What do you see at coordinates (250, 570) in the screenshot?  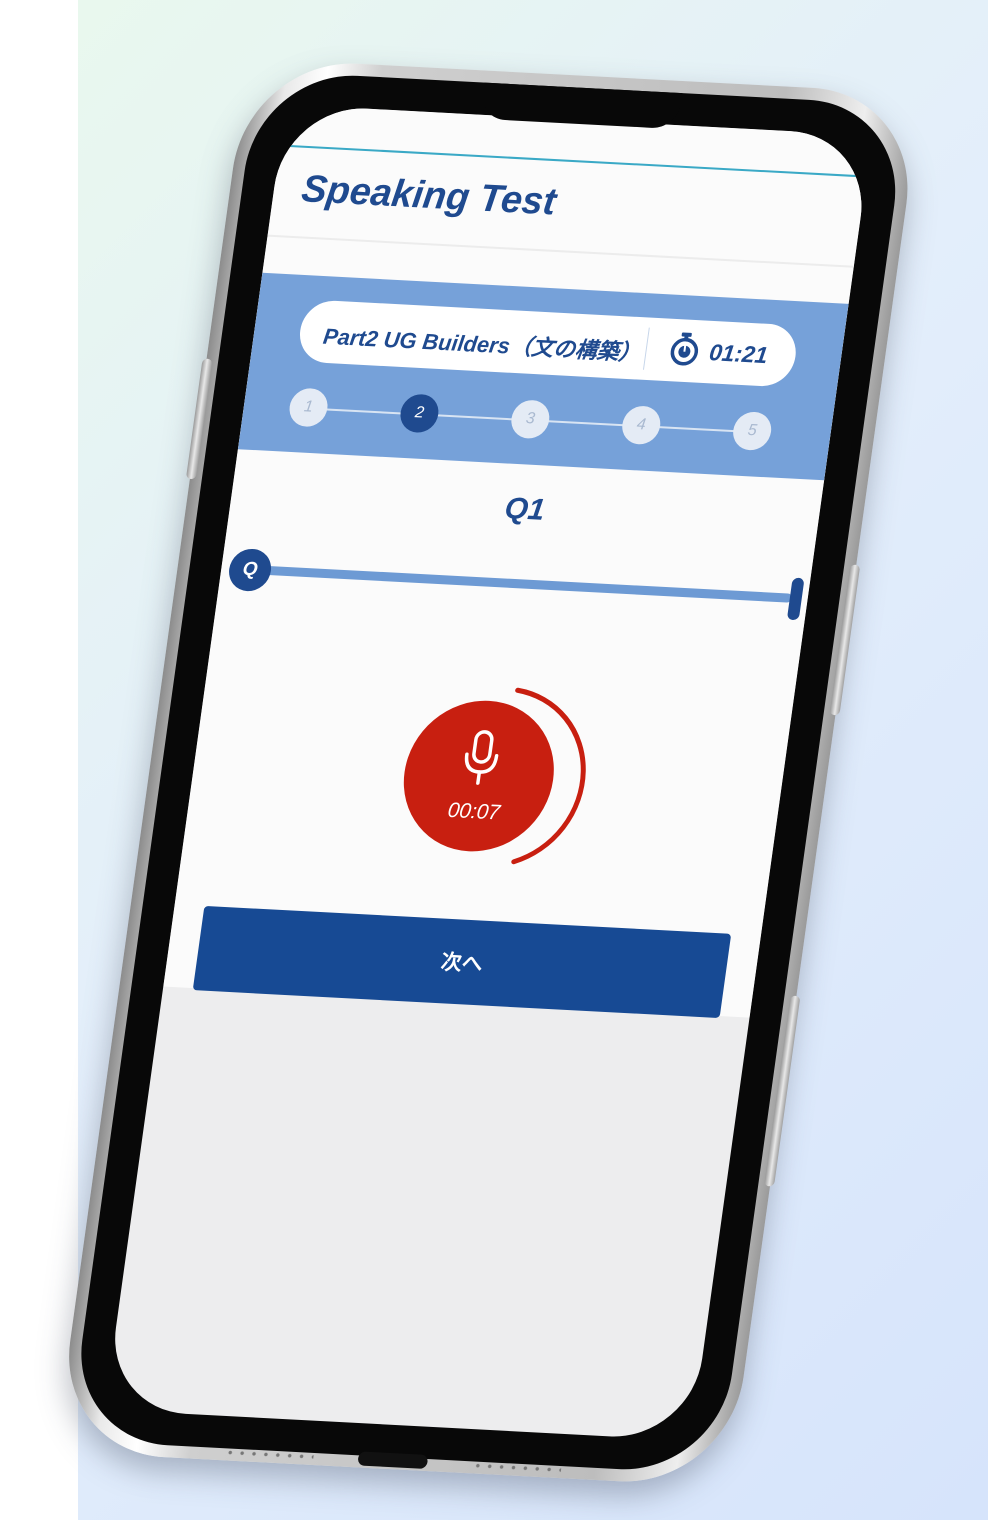 I see `progress-start-marker: Q` at bounding box center [250, 570].